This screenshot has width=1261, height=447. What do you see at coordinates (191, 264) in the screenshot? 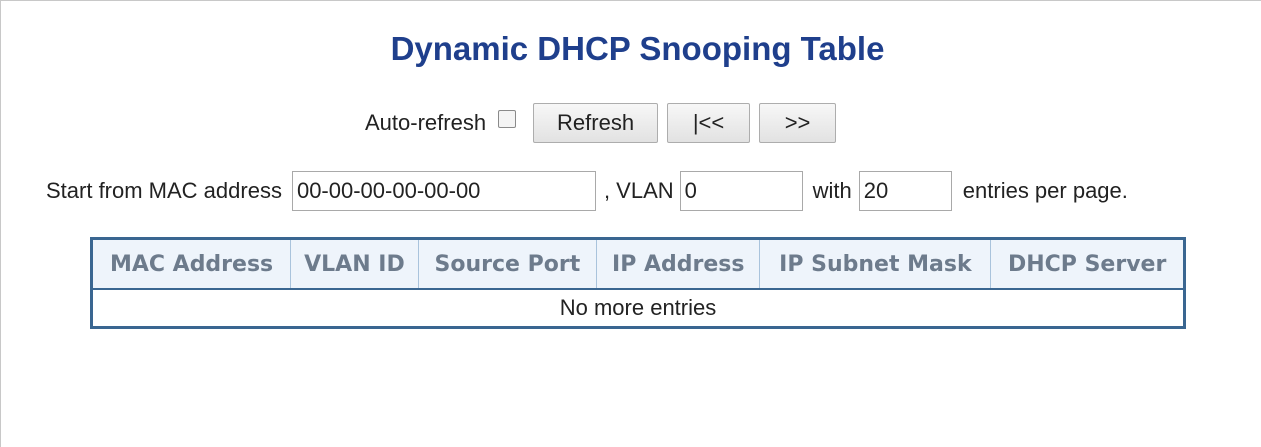
I see `column-header-mac-address: MAC Address` at bounding box center [191, 264].